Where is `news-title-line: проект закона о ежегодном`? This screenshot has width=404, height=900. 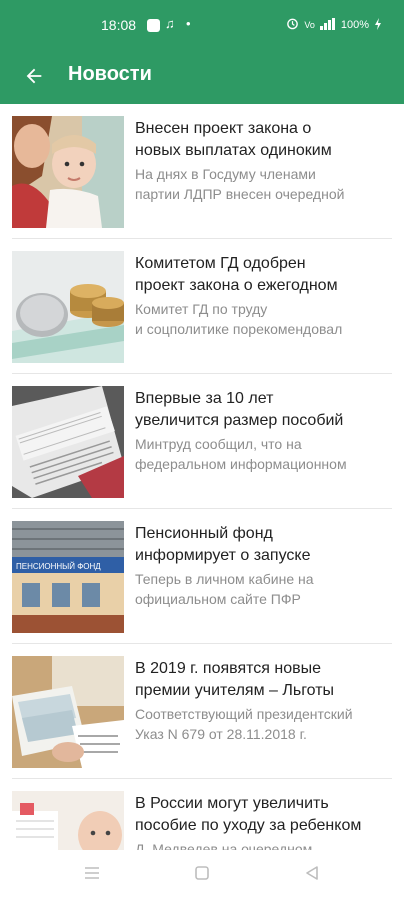
news-title-line: проект закона о ежегодном is located at coordinates (236, 285).